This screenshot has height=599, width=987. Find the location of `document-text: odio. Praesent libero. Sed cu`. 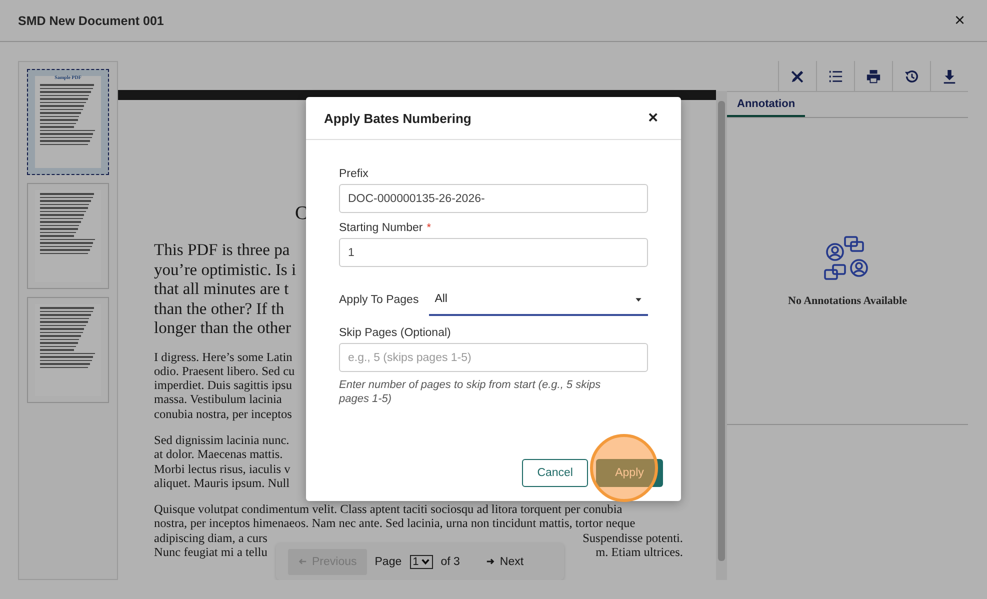

document-text: odio. Praesent libero. Sed cu is located at coordinates (224, 371).